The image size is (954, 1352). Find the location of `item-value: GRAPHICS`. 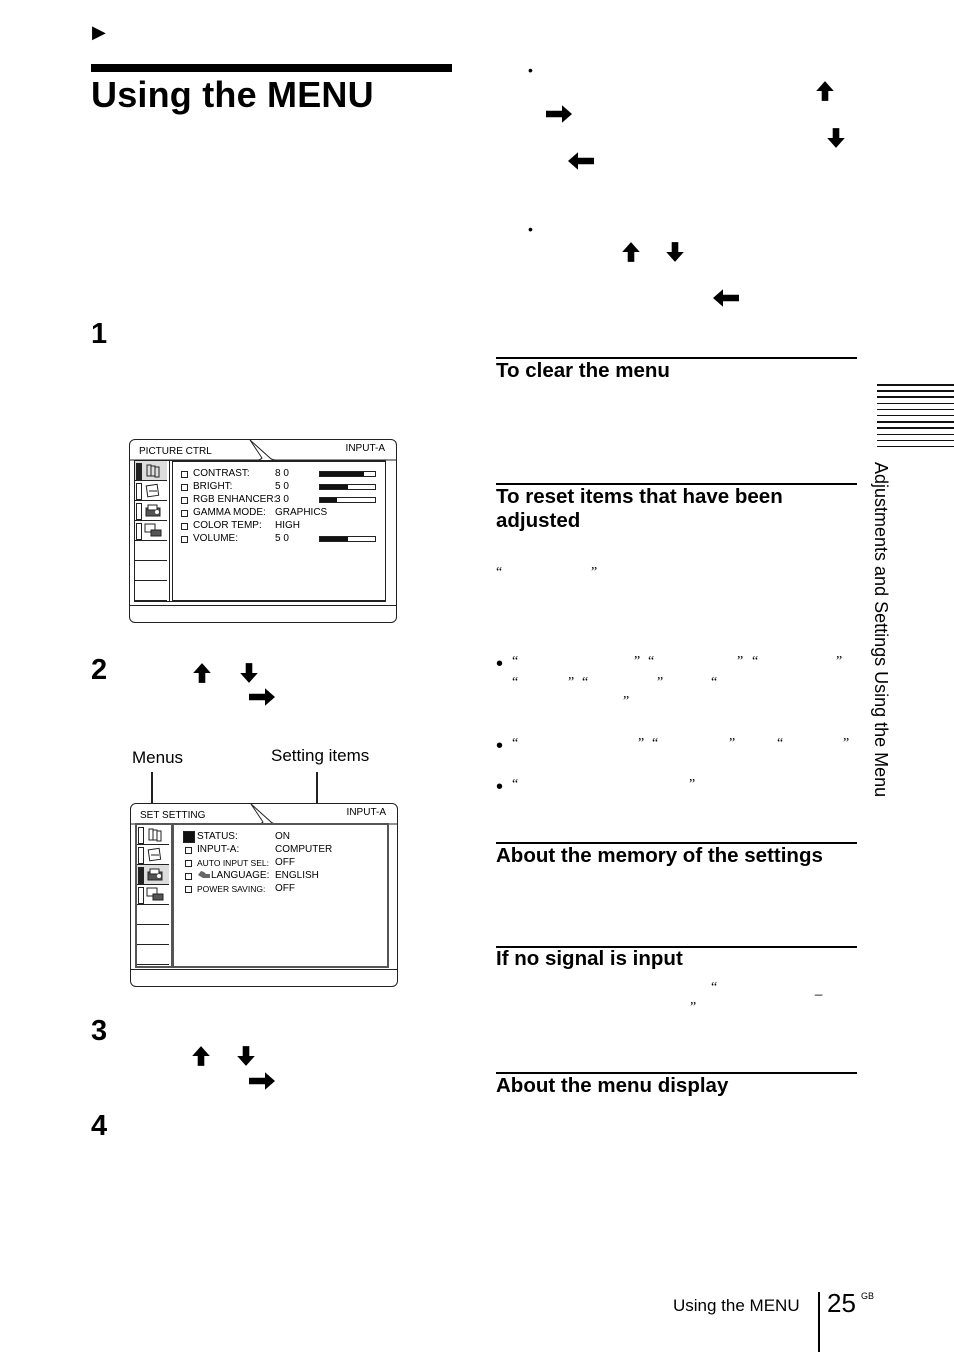

item-value: GRAPHICS is located at coordinates (301, 512).